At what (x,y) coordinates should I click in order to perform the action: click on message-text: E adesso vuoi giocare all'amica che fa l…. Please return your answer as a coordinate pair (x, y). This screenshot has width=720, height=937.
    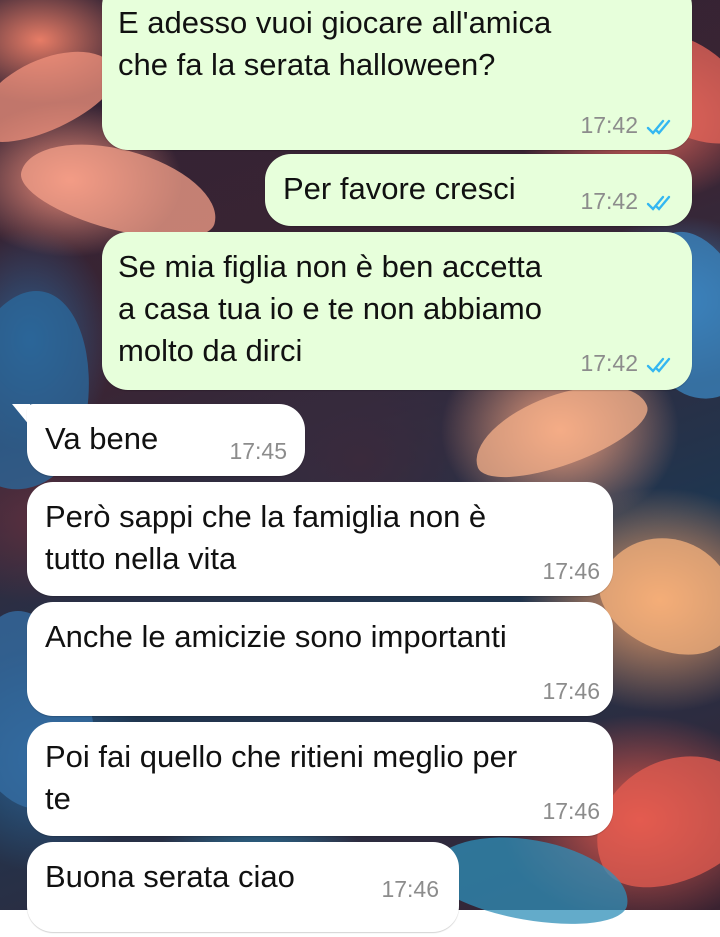
    Looking at the image, I should click on (335, 43).